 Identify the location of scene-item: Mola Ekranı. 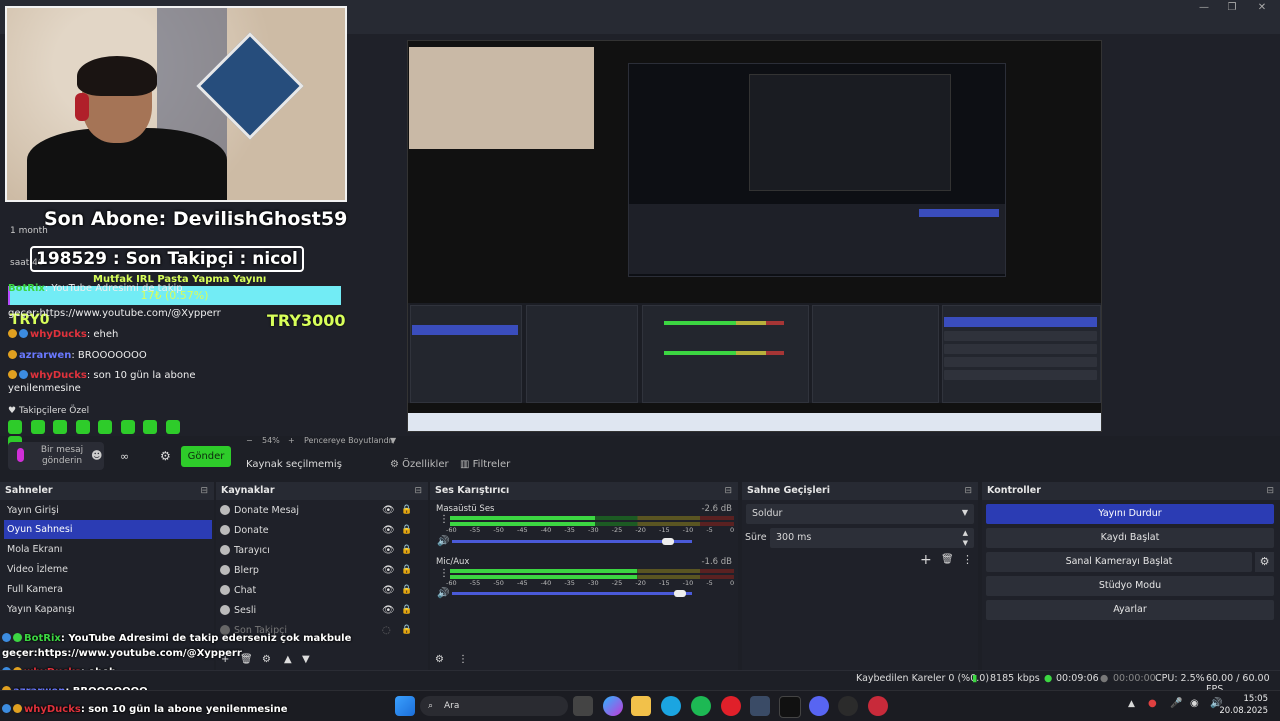
(108, 549).